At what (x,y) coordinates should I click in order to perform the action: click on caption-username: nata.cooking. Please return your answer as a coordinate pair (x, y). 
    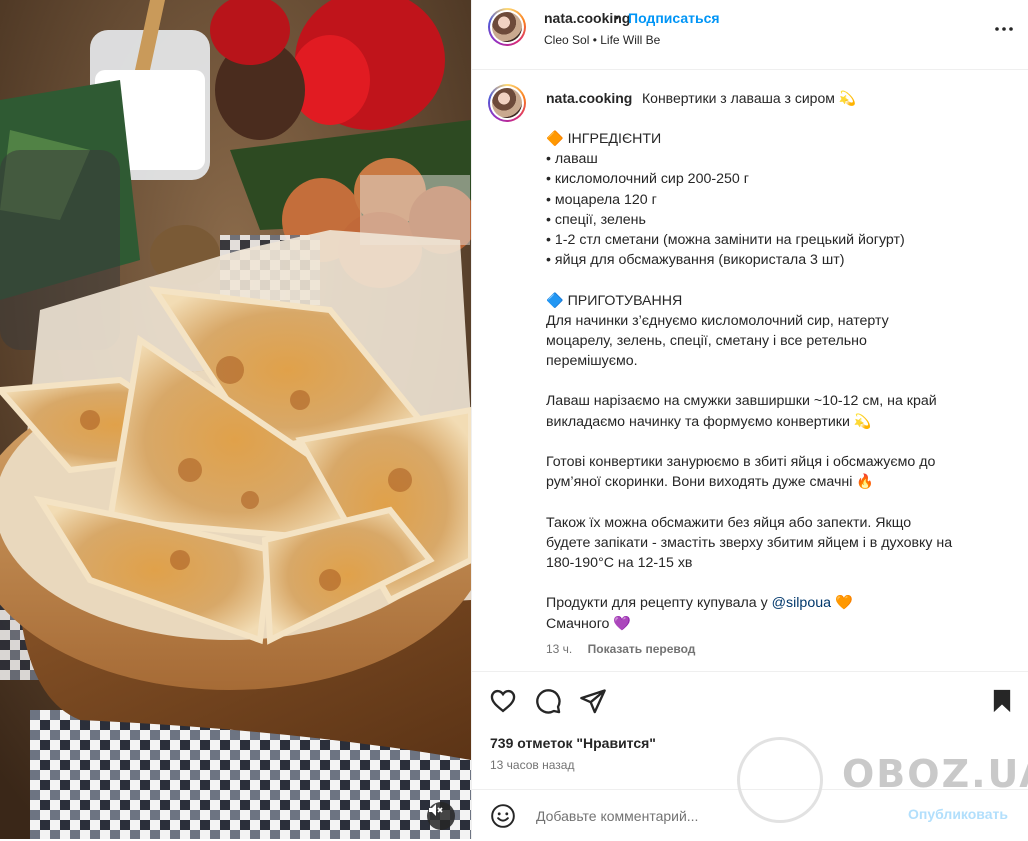
    Looking at the image, I should click on (589, 98).